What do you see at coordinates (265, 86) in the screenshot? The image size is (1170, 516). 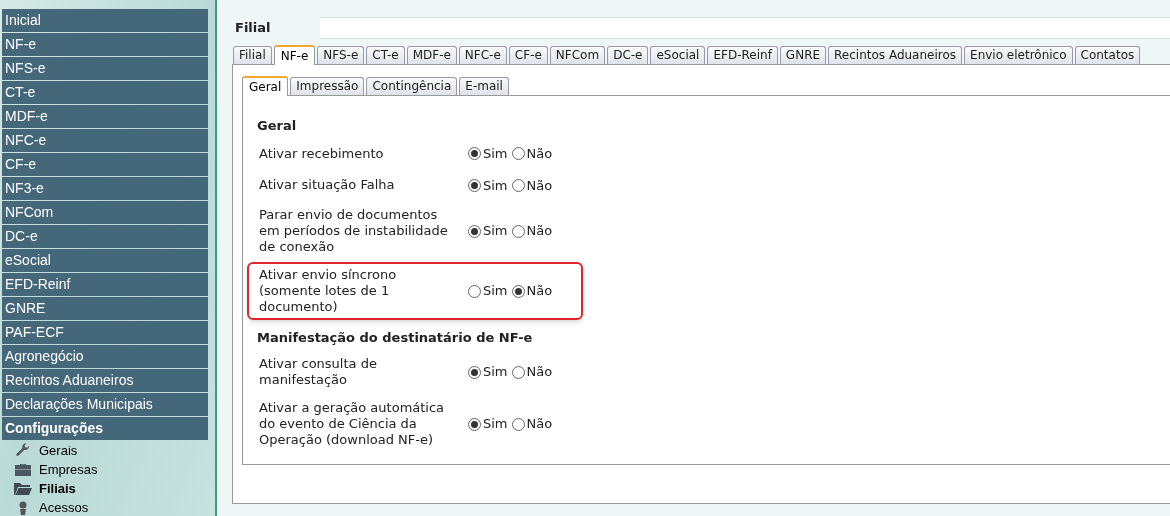 I see `tab: Geral` at bounding box center [265, 86].